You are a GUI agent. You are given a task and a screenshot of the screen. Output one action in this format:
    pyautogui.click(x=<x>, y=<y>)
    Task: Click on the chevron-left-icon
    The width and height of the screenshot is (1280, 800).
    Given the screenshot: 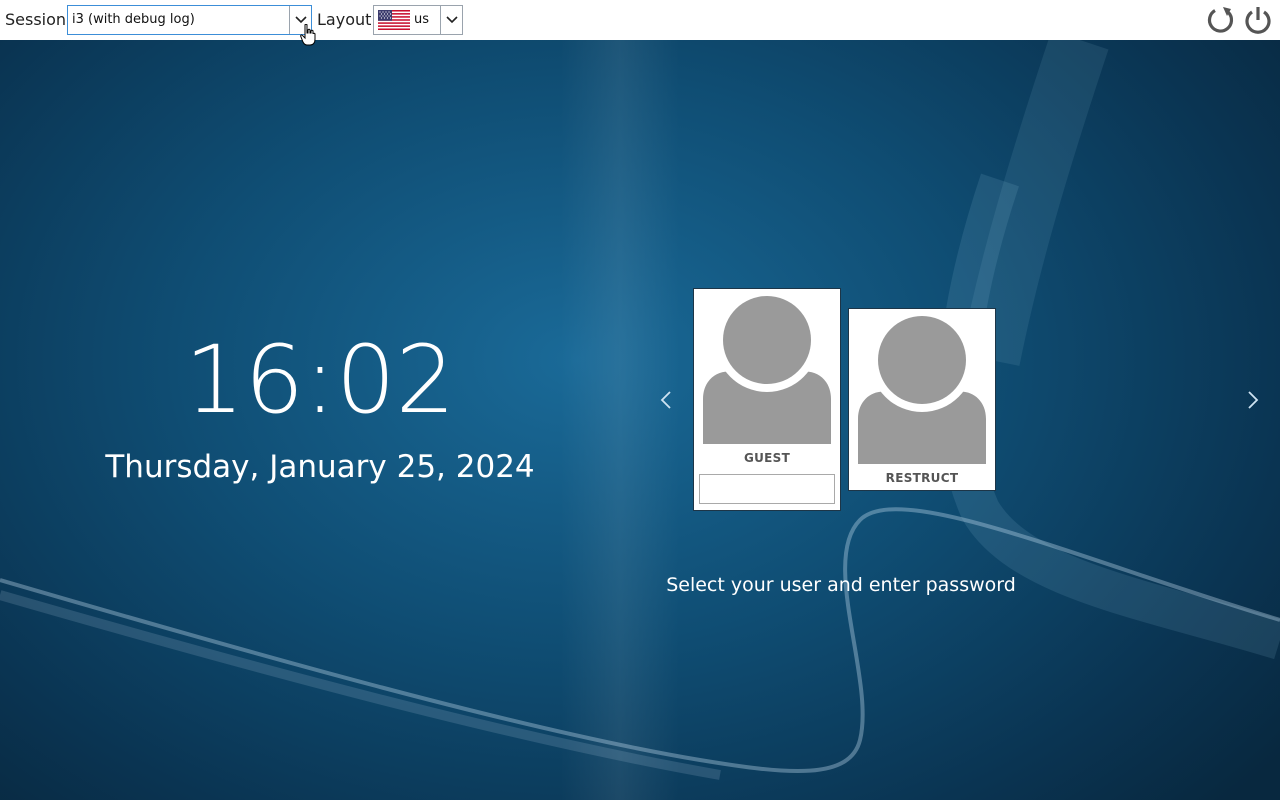 What is the action you would take?
    pyautogui.click(x=665, y=400)
    